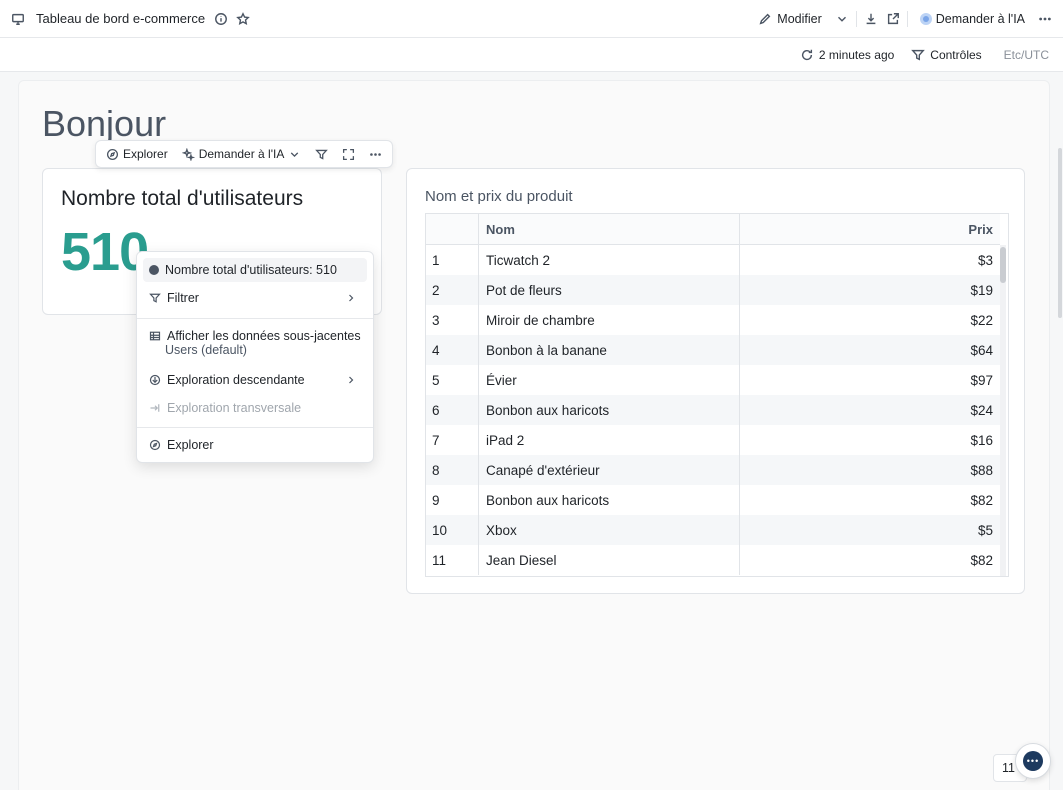  Describe the element at coordinates (1003, 410) in the screenshot. I see `table-scrollbar` at that location.